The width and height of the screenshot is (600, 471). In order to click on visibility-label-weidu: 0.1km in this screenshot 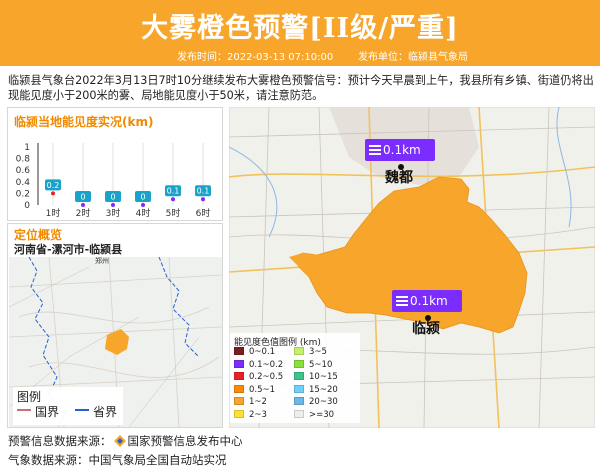, I will do `click(400, 150)`.